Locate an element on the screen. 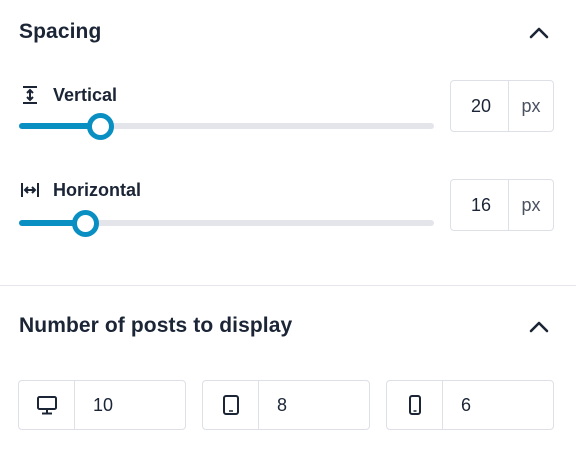 This screenshot has height=470, width=576. mobile-icon is located at coordinates (414, 405).